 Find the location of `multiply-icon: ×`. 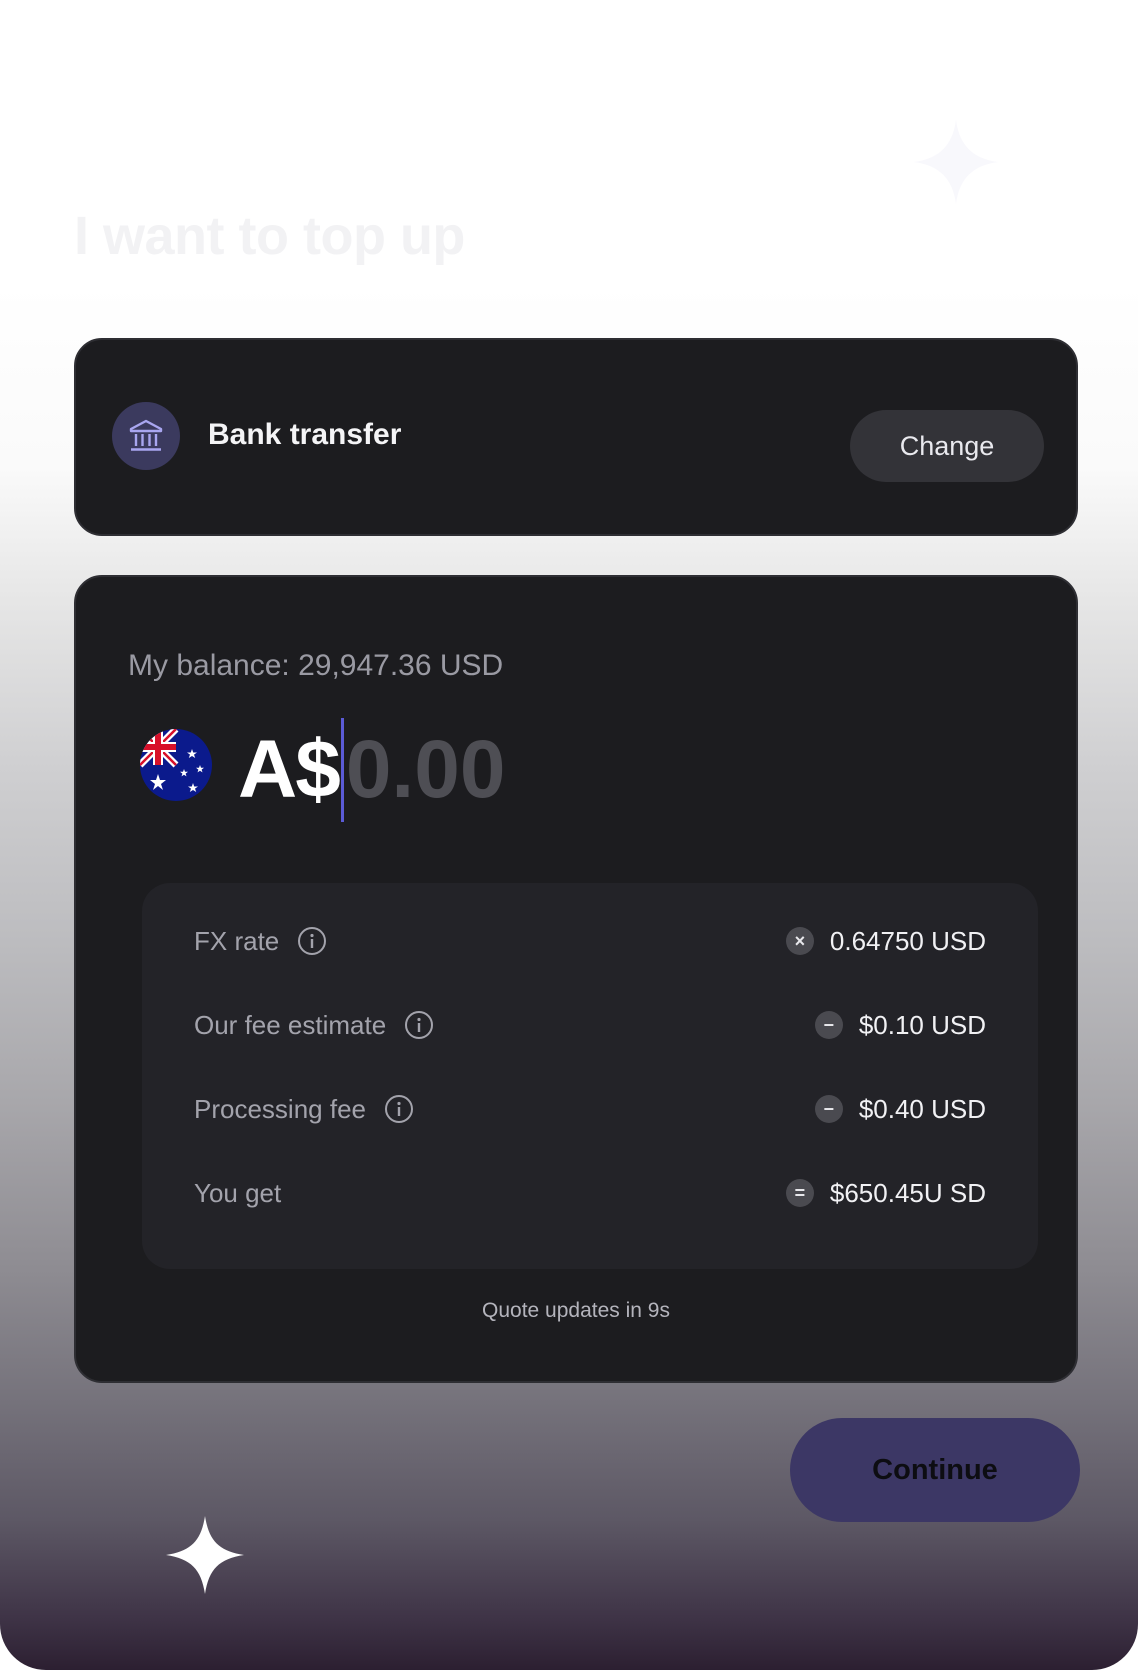

multiply-icon: × is located at coordinates (799, 941).